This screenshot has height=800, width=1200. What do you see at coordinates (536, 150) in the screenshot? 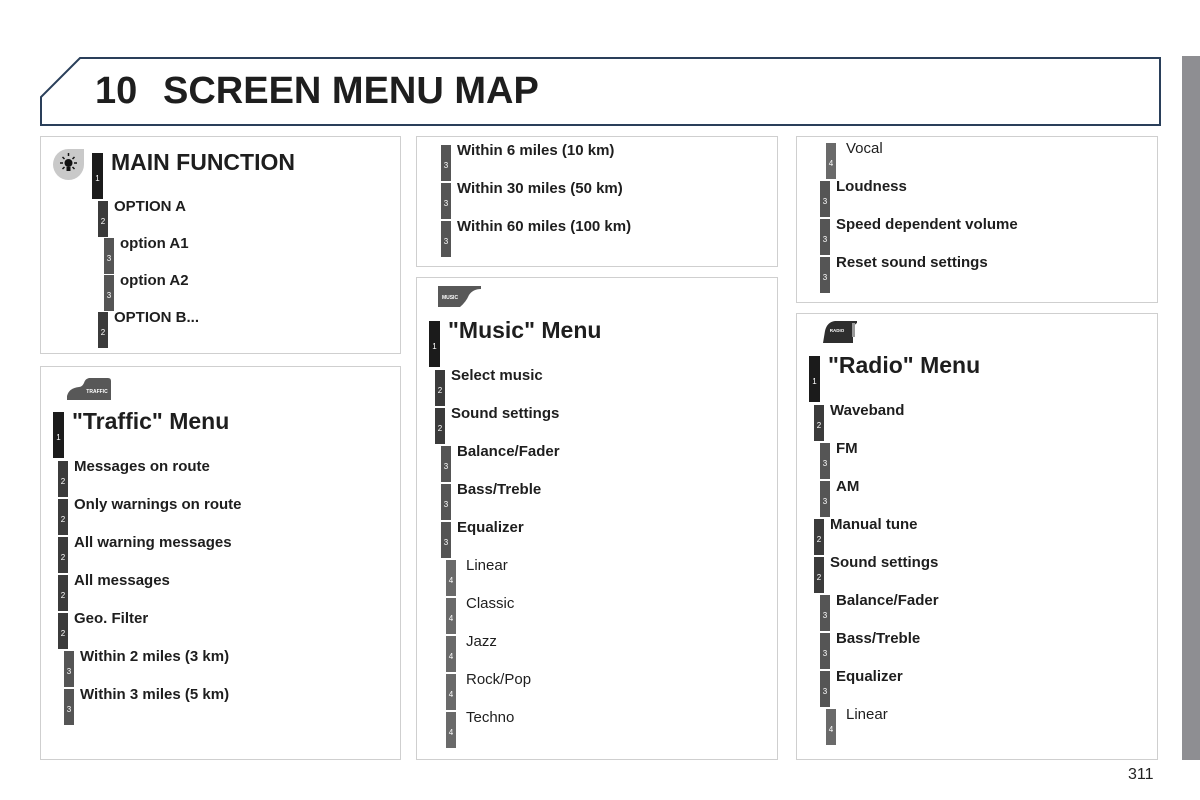
I see `menu-item-label: Within 6 miles (10 km)` at bounding box center [536, 150].